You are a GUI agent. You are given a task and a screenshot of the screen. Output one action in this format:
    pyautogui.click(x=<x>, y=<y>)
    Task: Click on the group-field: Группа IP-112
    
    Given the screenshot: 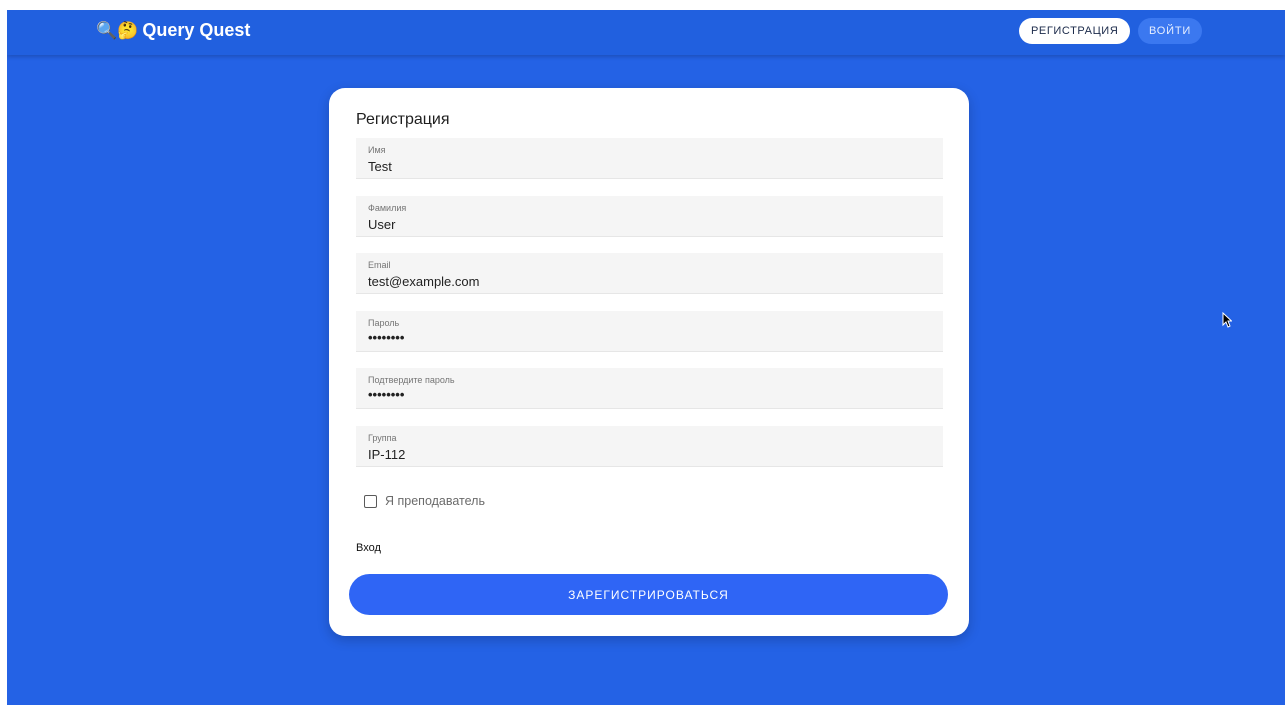 What is the action you would take?
    pyautogui.click(x=649, y=446)
    